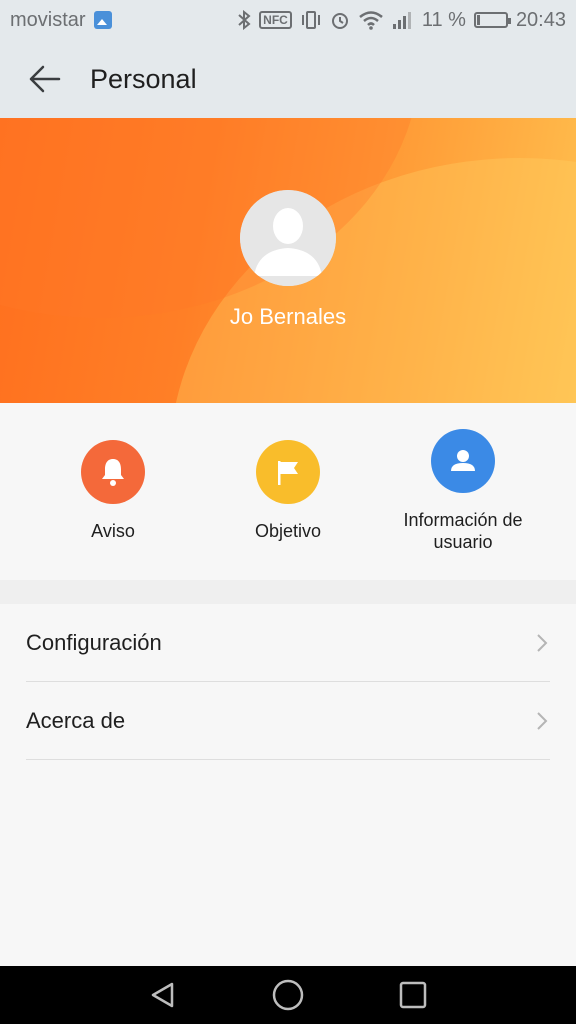 The width and height of the screenshot is (576, 1024). What do you see at coordinates (102, 20) in the screenshot?
I see `gallery-notification-icon` at bounding box center [102, 20].